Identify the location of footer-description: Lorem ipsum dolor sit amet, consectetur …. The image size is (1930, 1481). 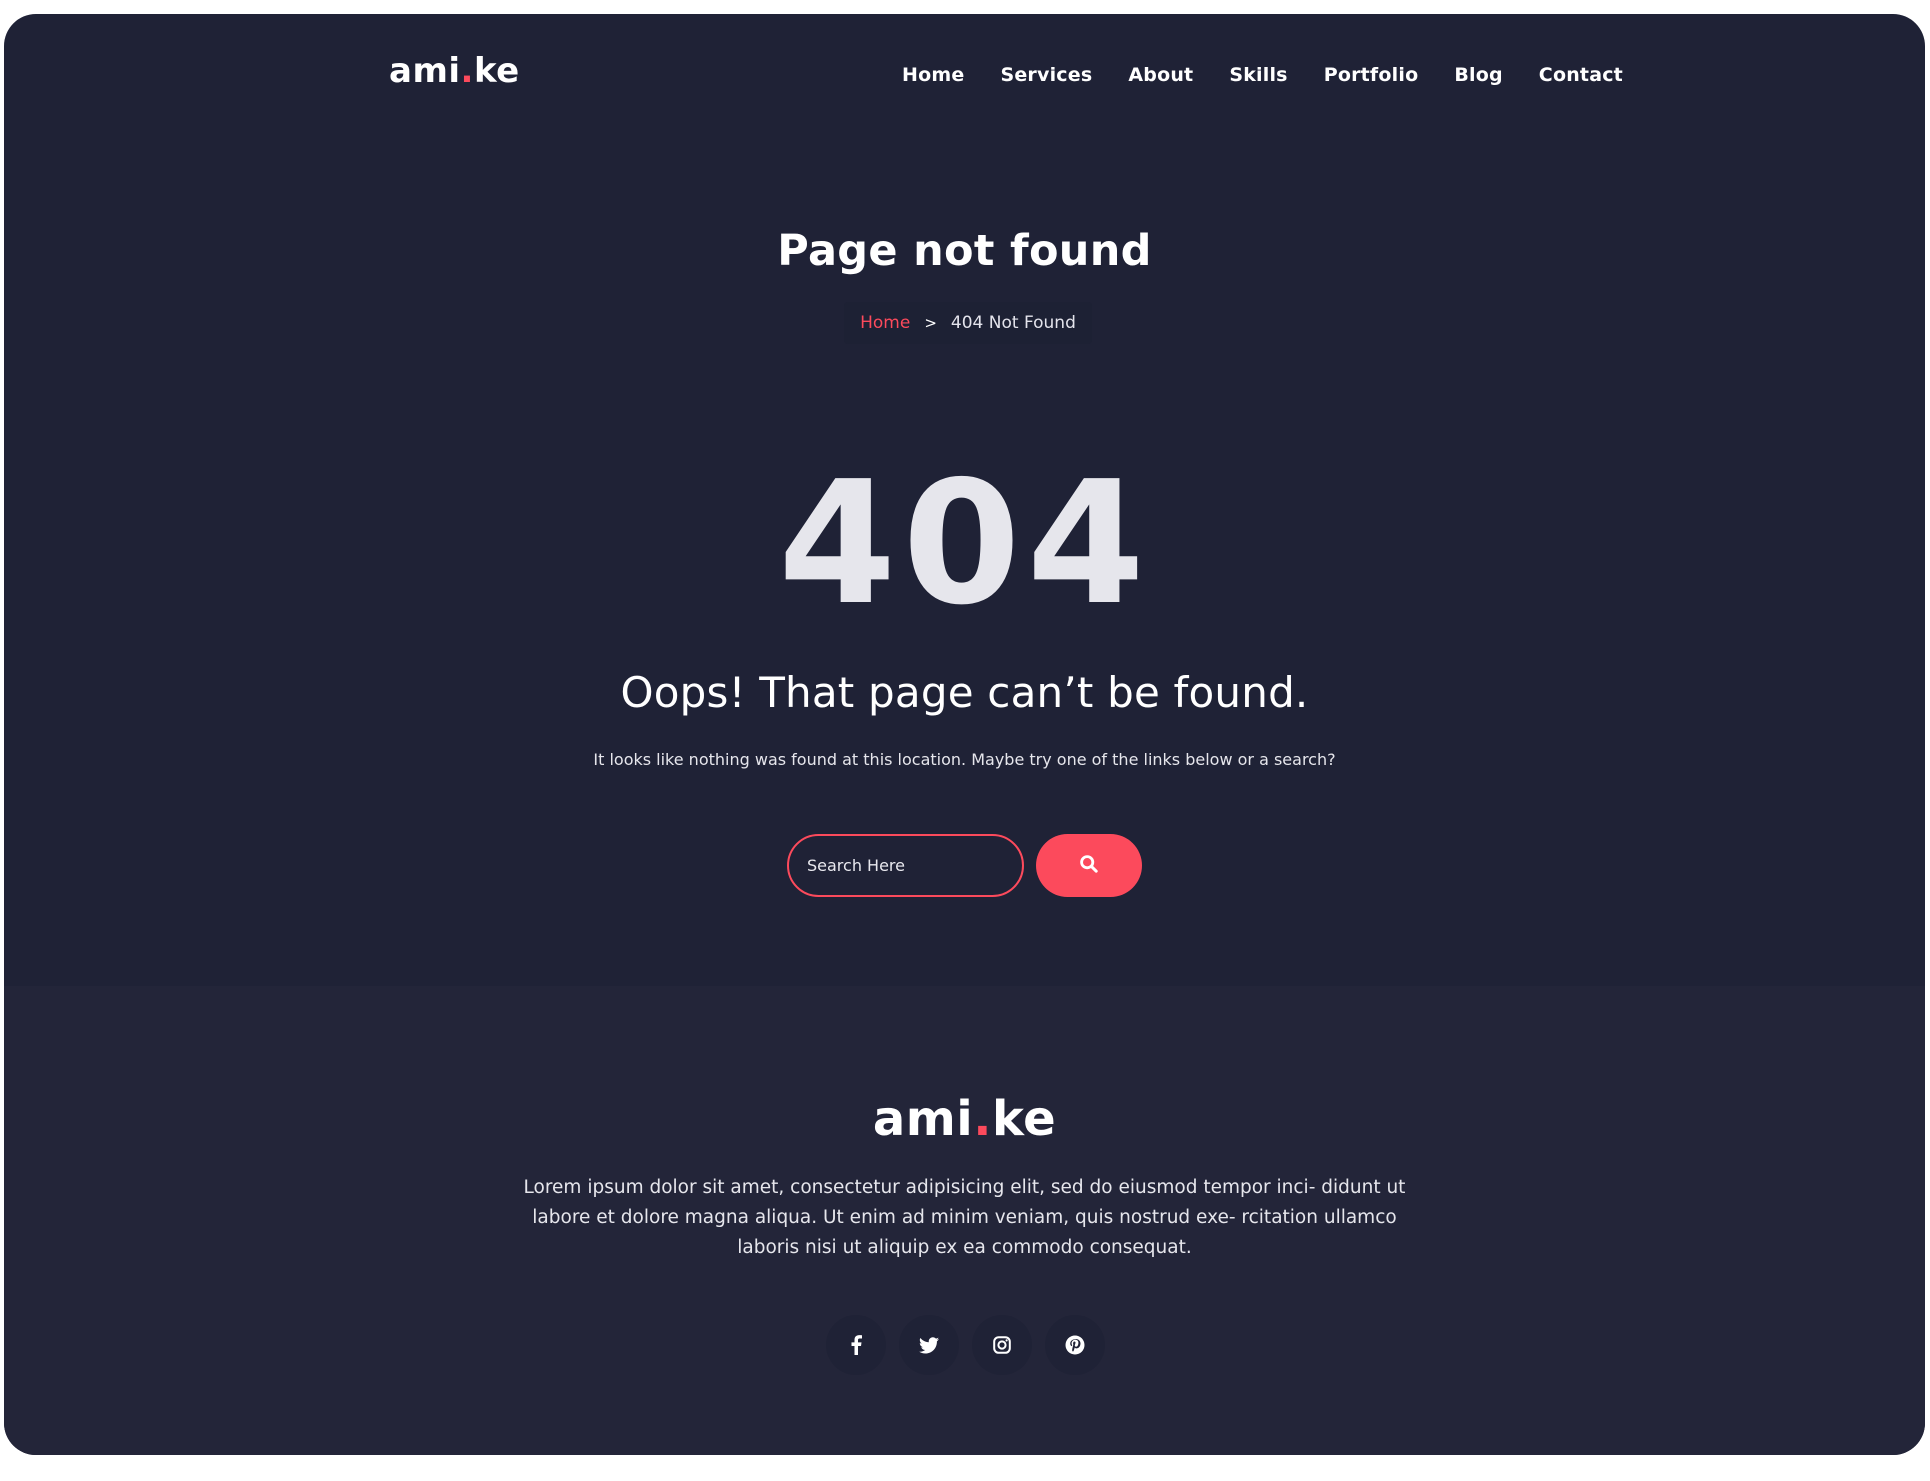
(964, 1217).